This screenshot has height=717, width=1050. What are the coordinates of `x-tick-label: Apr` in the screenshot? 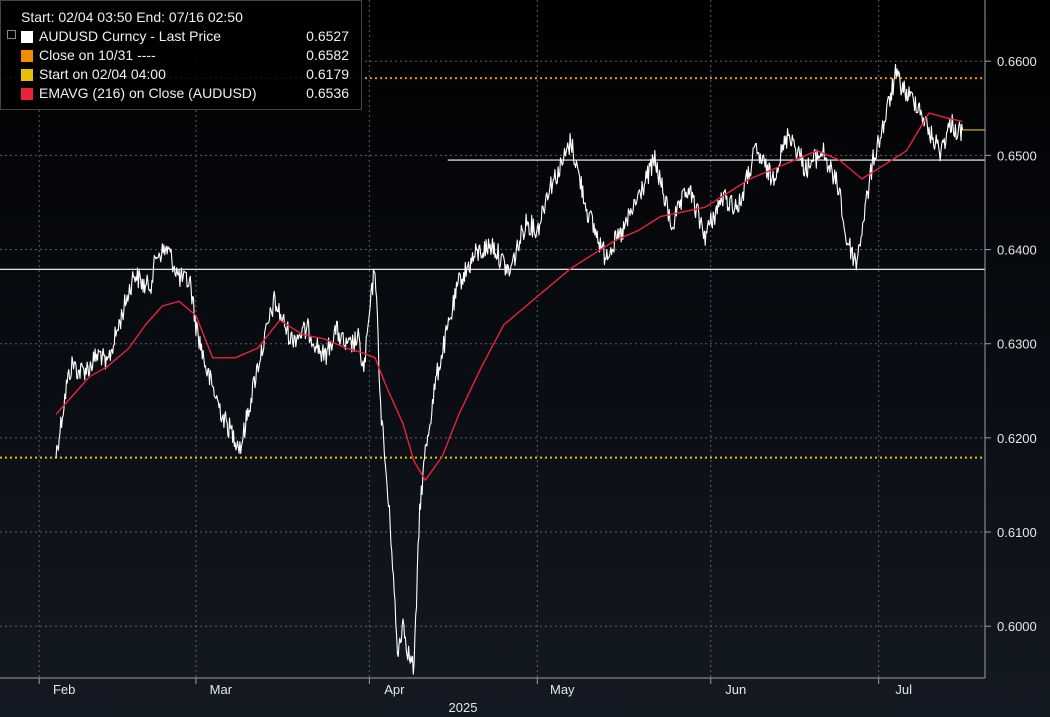 It's located at (394, 689).